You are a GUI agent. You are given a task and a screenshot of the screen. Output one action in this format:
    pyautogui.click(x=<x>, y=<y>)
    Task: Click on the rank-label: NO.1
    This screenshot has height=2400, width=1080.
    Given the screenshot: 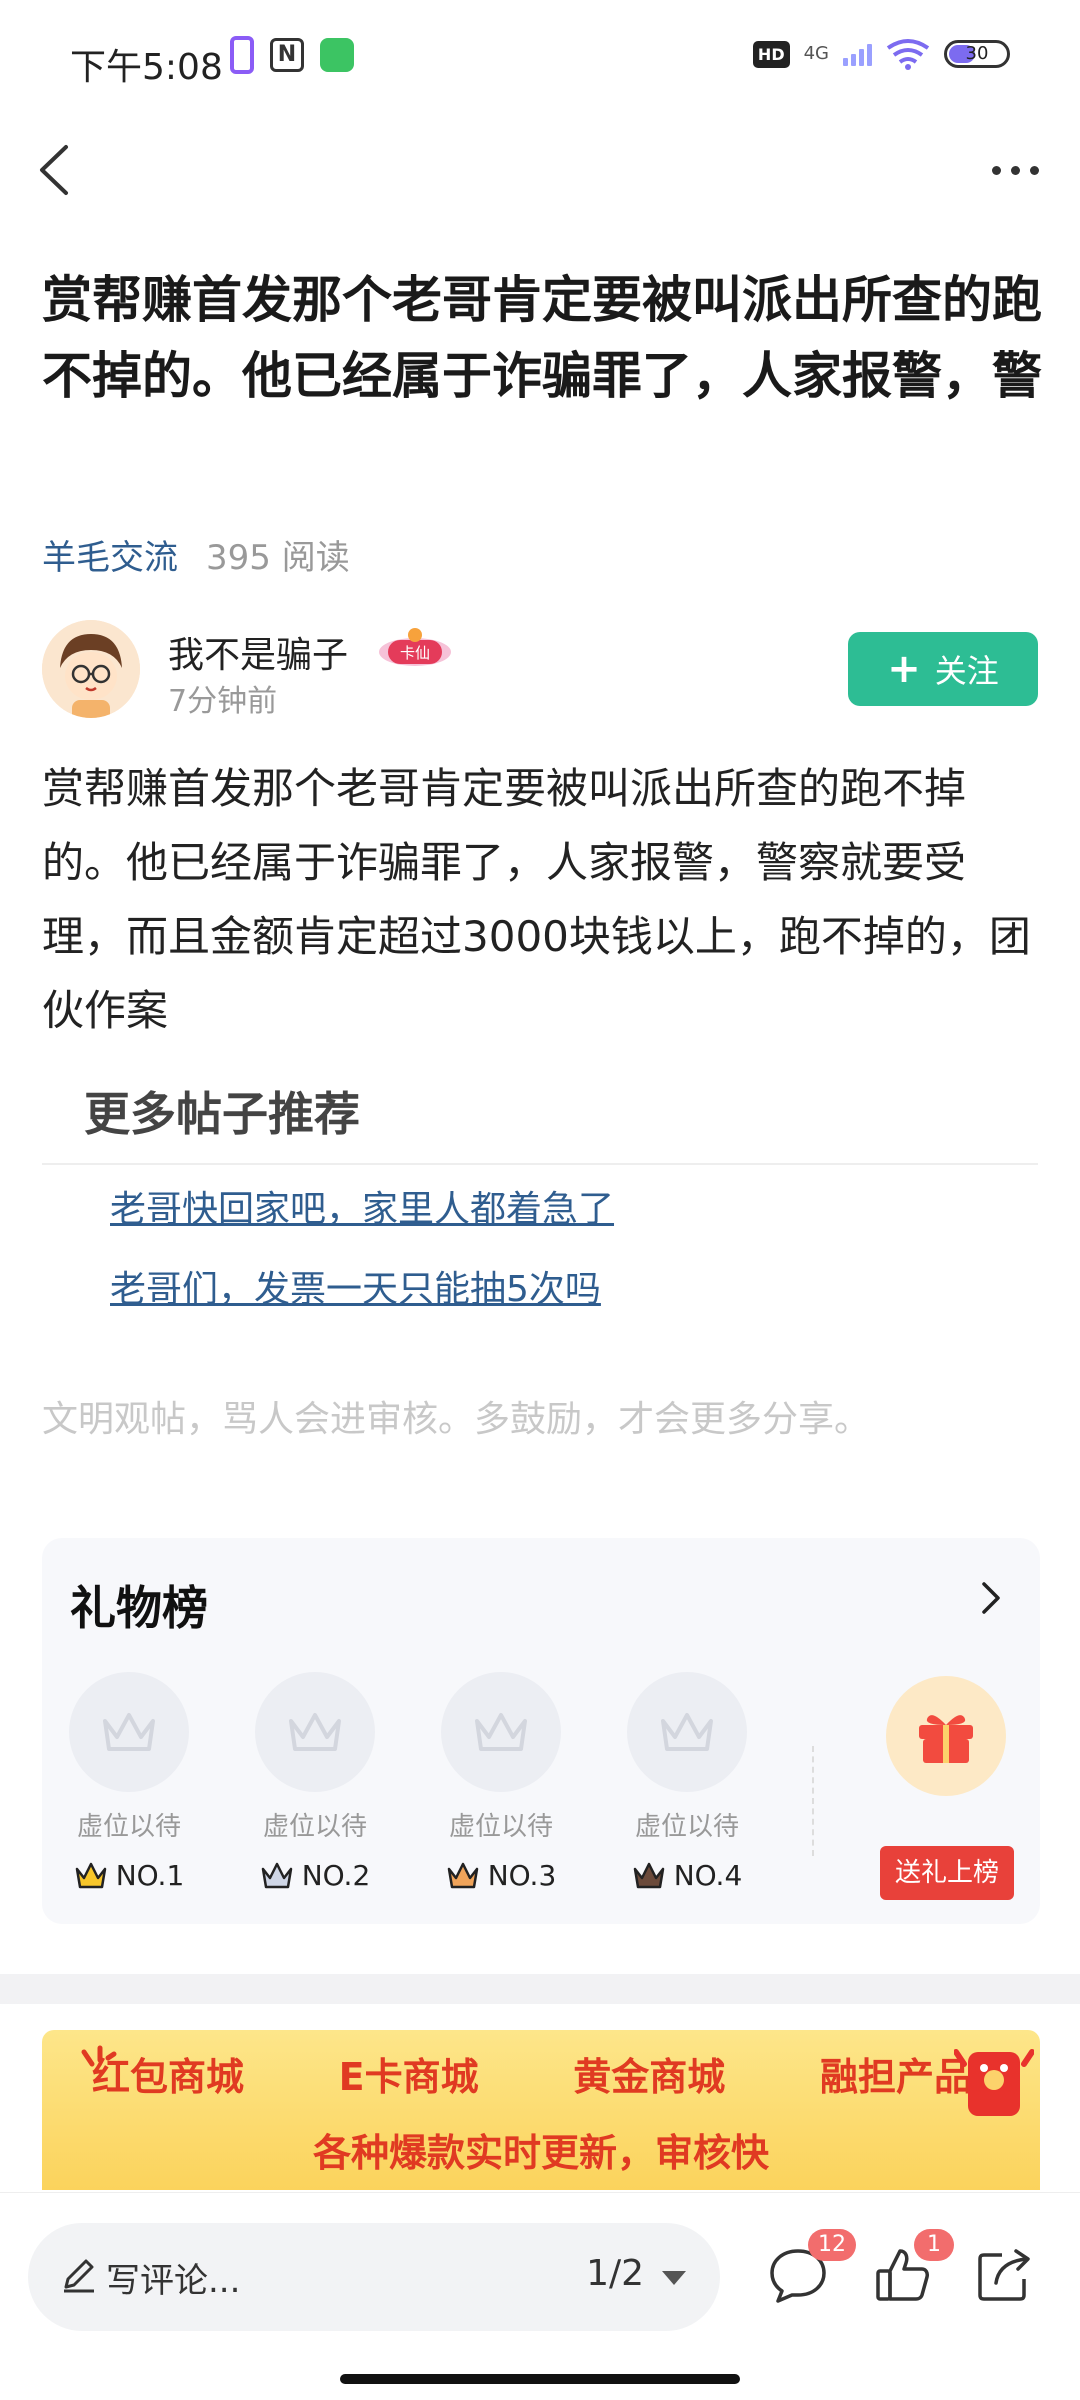 What is the action you would take?
    pyautogui.click(x=129, y=1875)
    